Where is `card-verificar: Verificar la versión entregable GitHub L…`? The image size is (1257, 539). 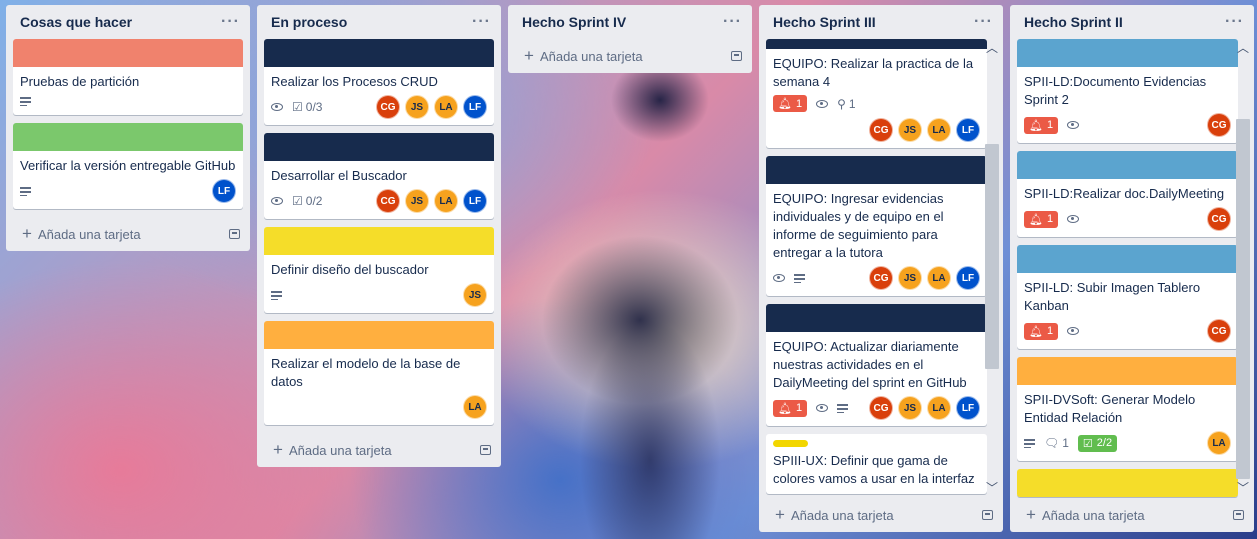 card-verificar: Verificar la versión entregable GitHub L… is located at coordinates (128, 166).